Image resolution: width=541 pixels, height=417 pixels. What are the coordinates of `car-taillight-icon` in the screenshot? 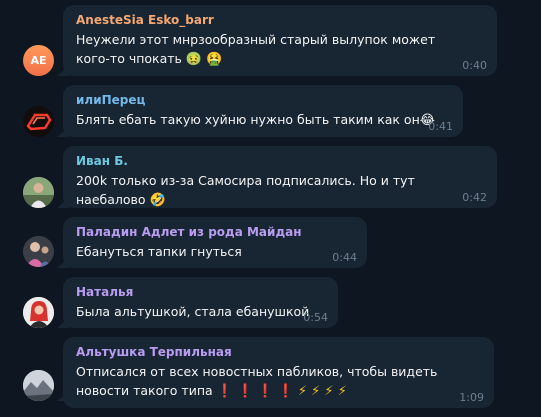 It's located at (38, 121).